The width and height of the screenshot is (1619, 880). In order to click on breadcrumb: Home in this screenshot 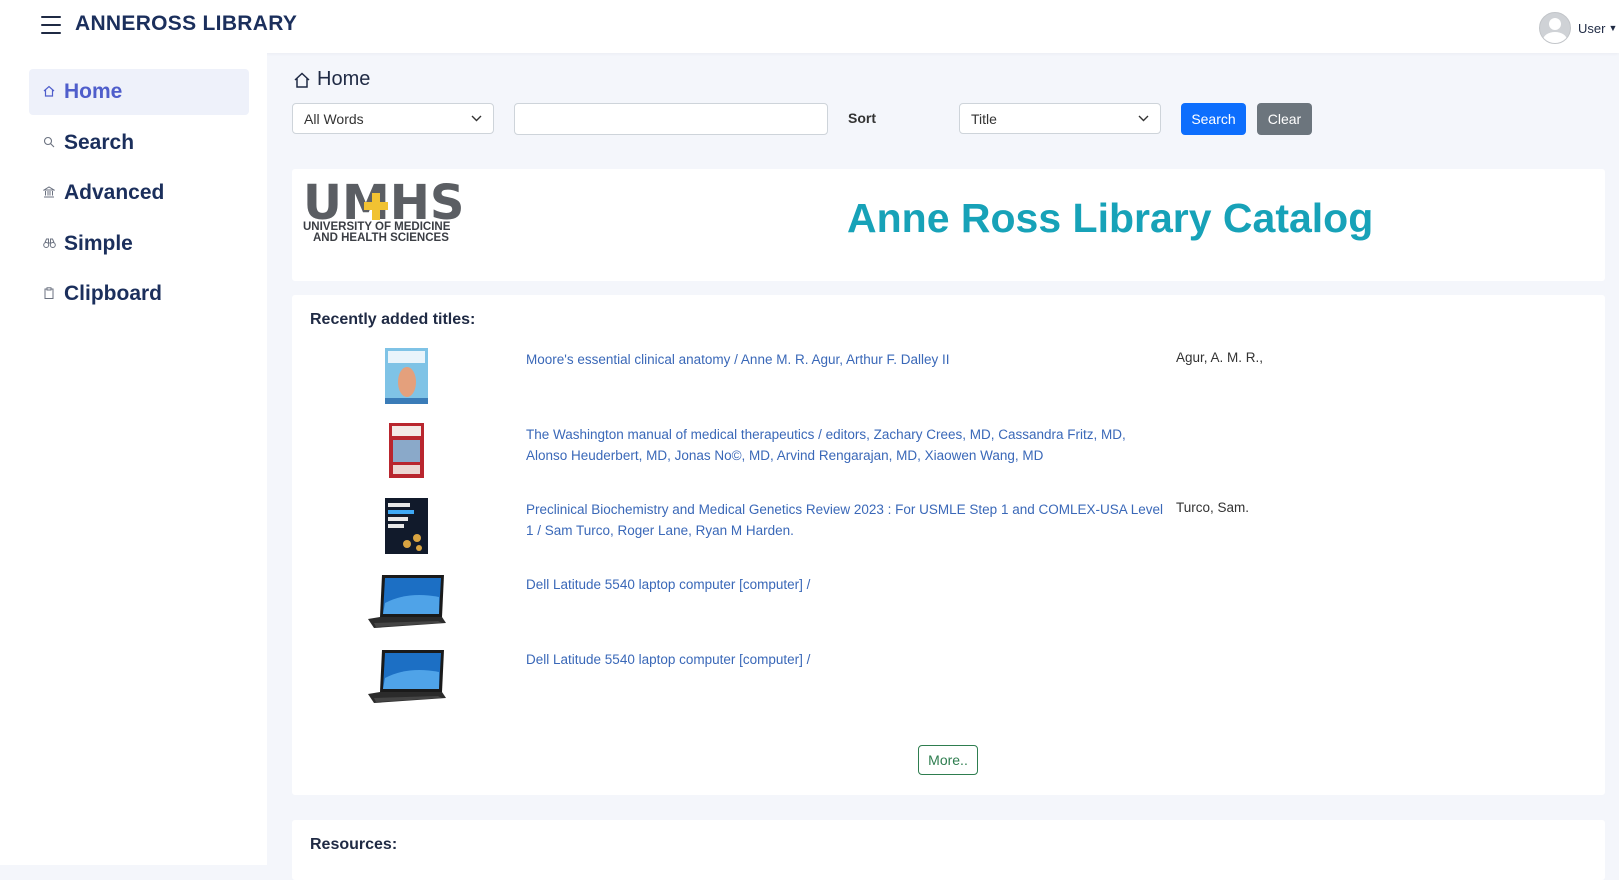, I will do `click(331, 79)`.